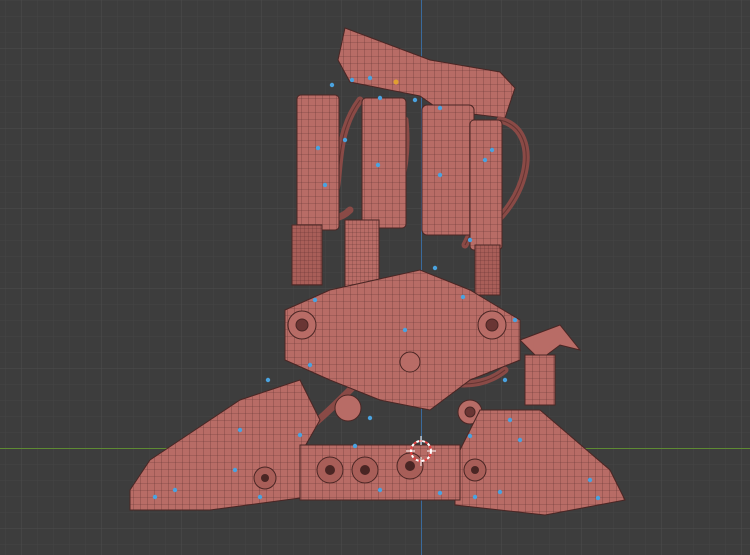  I want to click on active-vertex, so click(396, 82).